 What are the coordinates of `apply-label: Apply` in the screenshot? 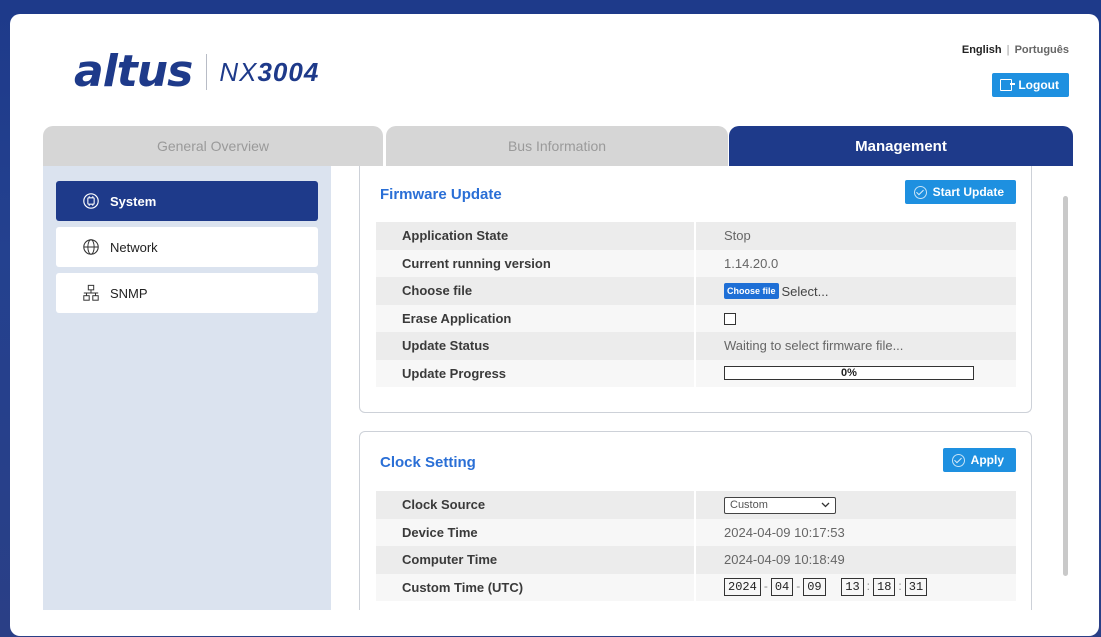 It's located at (987, 460).